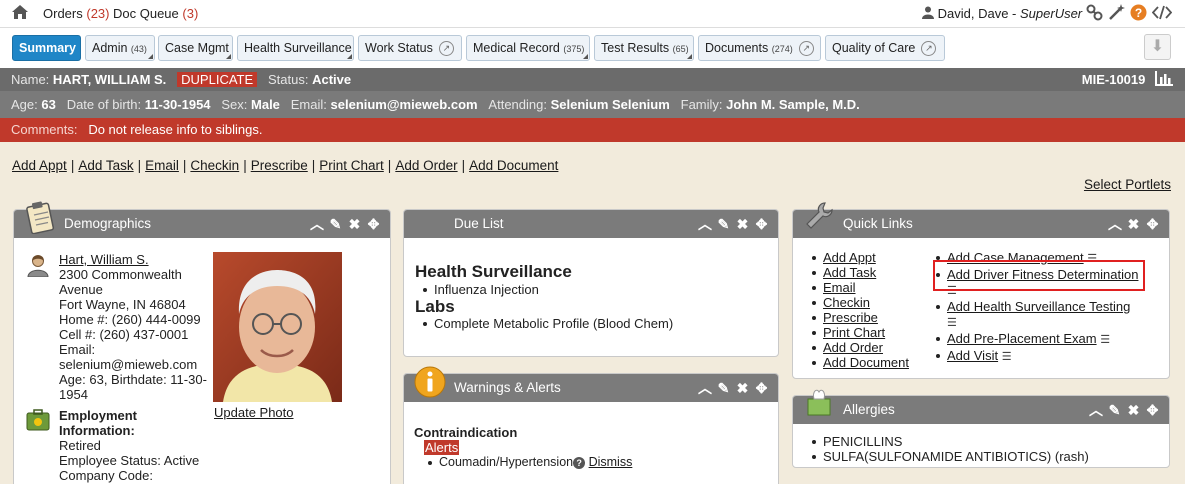  What do you see at coordinates (426, 165) in the screenshot?
I see `add-order-link: Add Order` at bounding box center [426, 165].